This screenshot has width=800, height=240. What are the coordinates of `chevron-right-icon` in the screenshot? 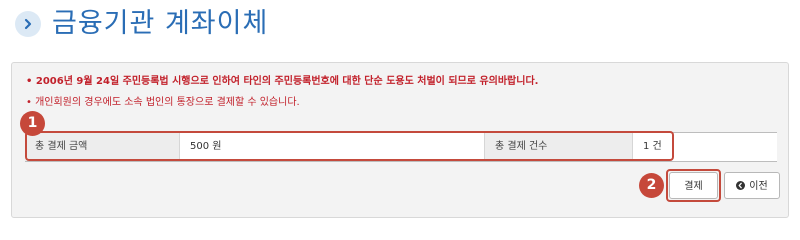 It's located at (28, 24).